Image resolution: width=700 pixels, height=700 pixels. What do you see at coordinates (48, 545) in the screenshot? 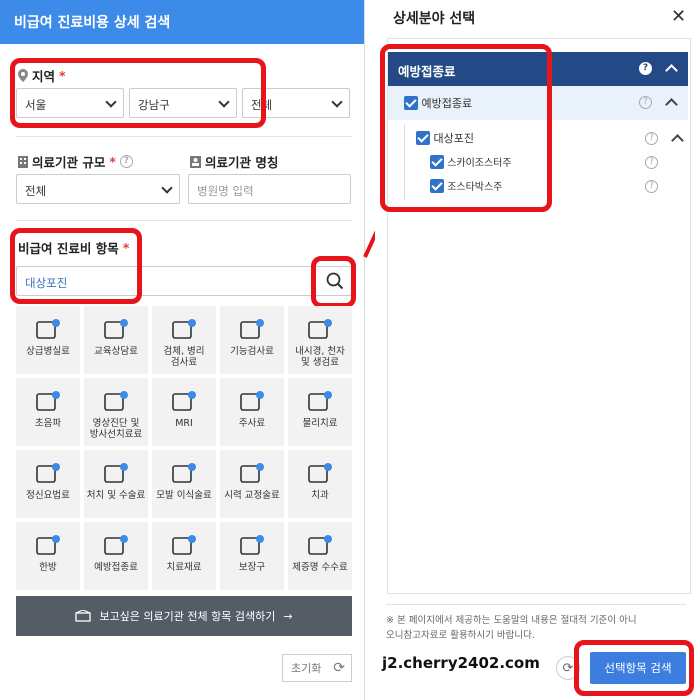
I see `herbal-icon` at bounding box center [48, 545].